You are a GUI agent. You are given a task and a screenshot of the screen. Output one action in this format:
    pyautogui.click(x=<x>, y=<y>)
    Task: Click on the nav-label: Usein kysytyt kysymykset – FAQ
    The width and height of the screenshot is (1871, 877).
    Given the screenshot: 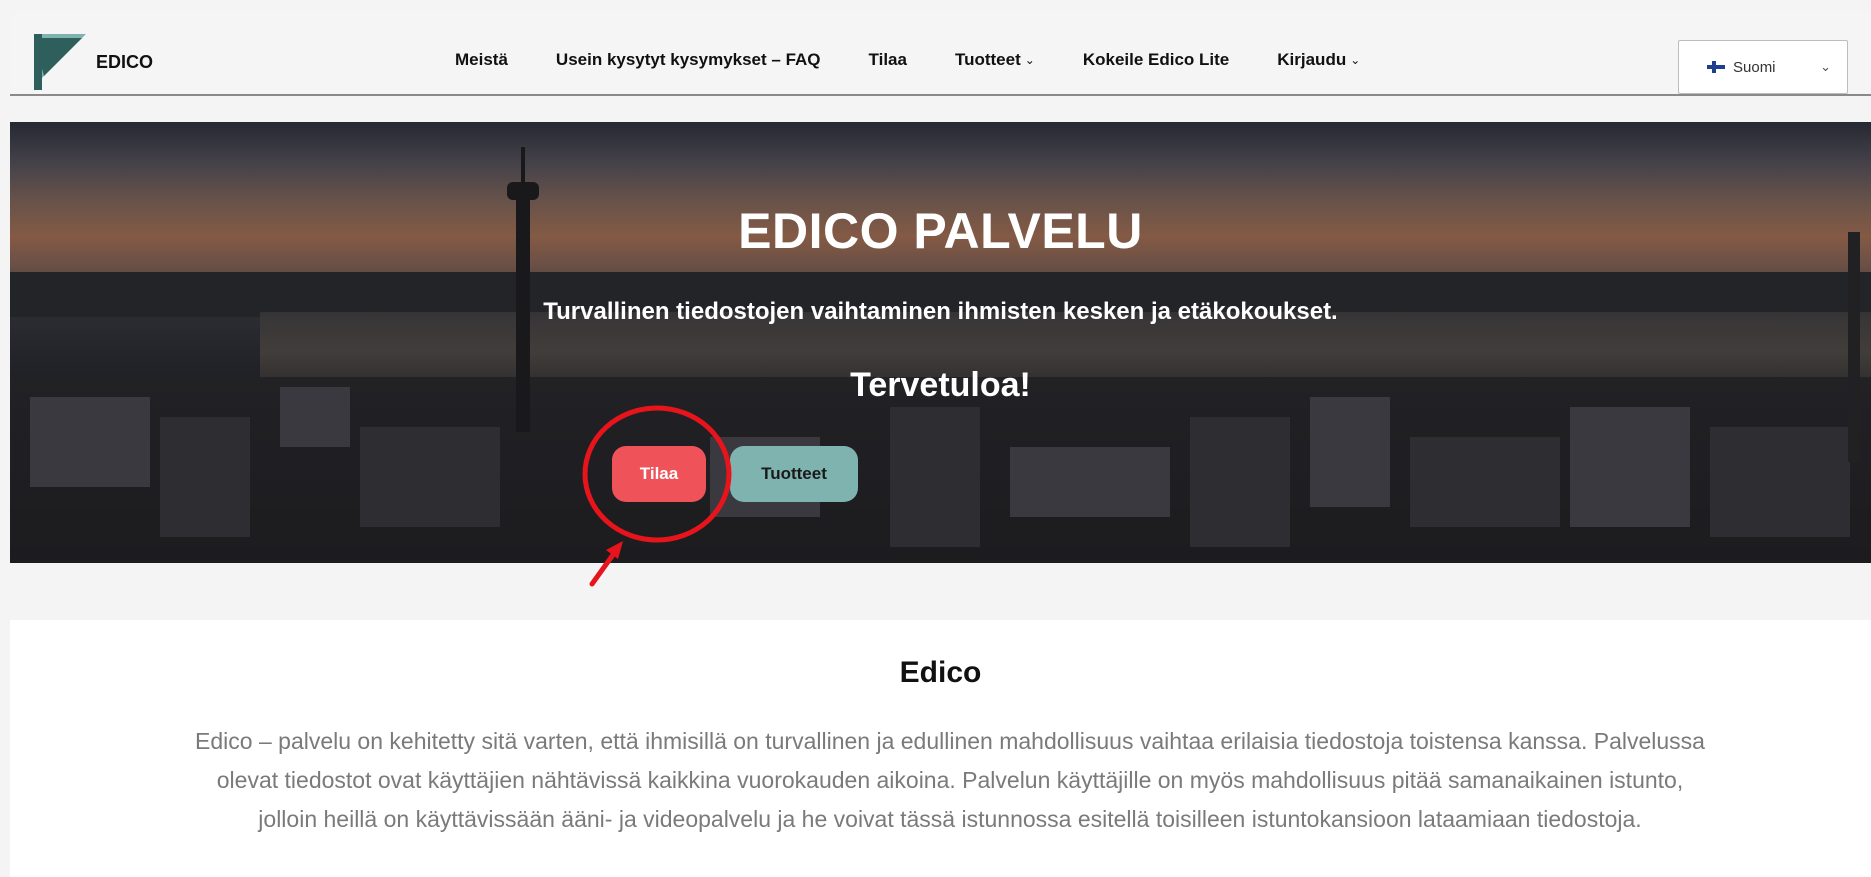 What is the action you would take?
    pyautogui.click(x=688, y=59)
    